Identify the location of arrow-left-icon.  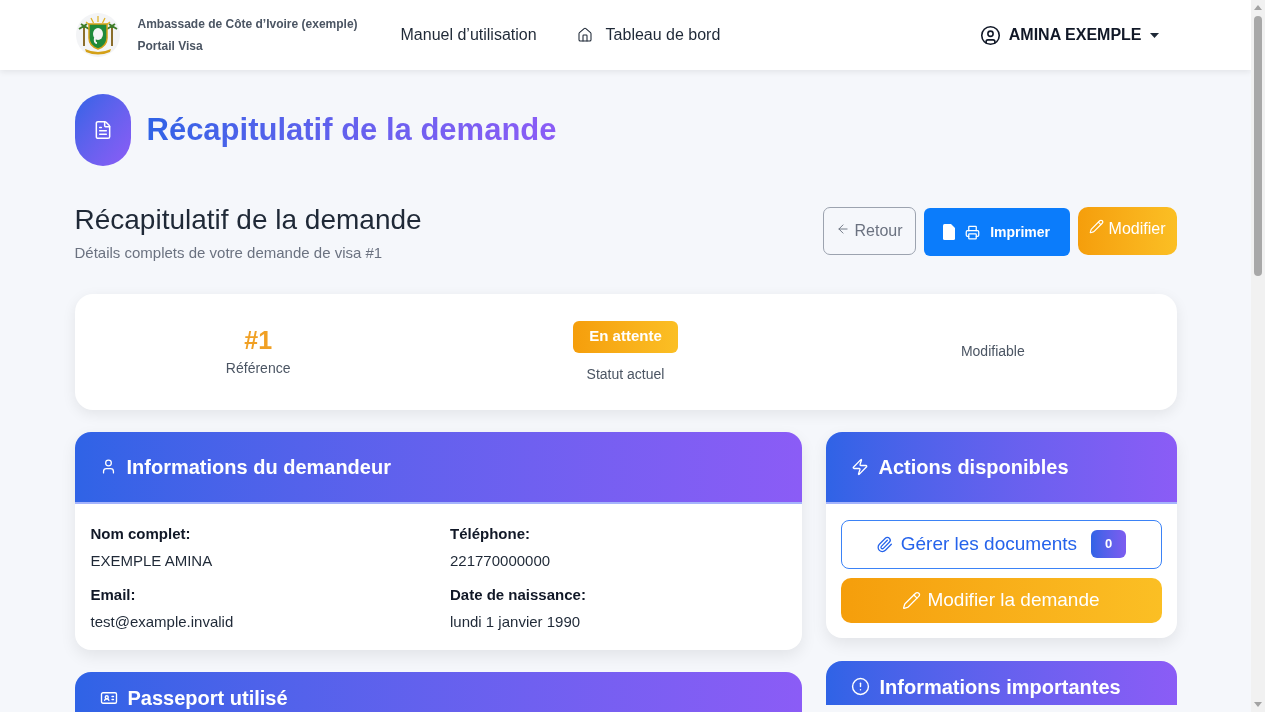
(842, 229).